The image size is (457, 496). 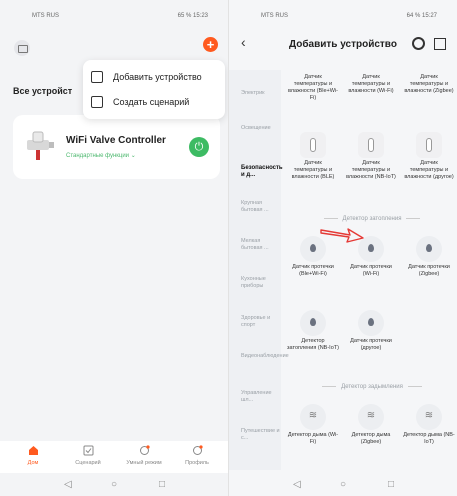 I want to click on device-name: WiFi Valve Controller, so click(x=116, y=140).